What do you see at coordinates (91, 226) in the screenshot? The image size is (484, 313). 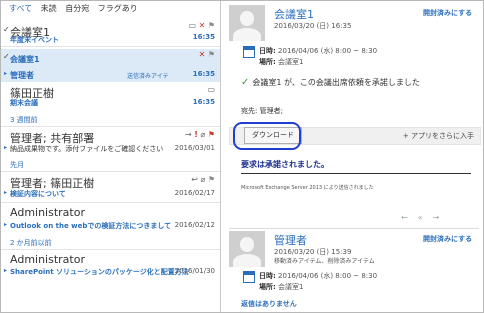 I see `item-subject: Outlook on the webでの検証方法につきまして` at bounding box center [91, 226].